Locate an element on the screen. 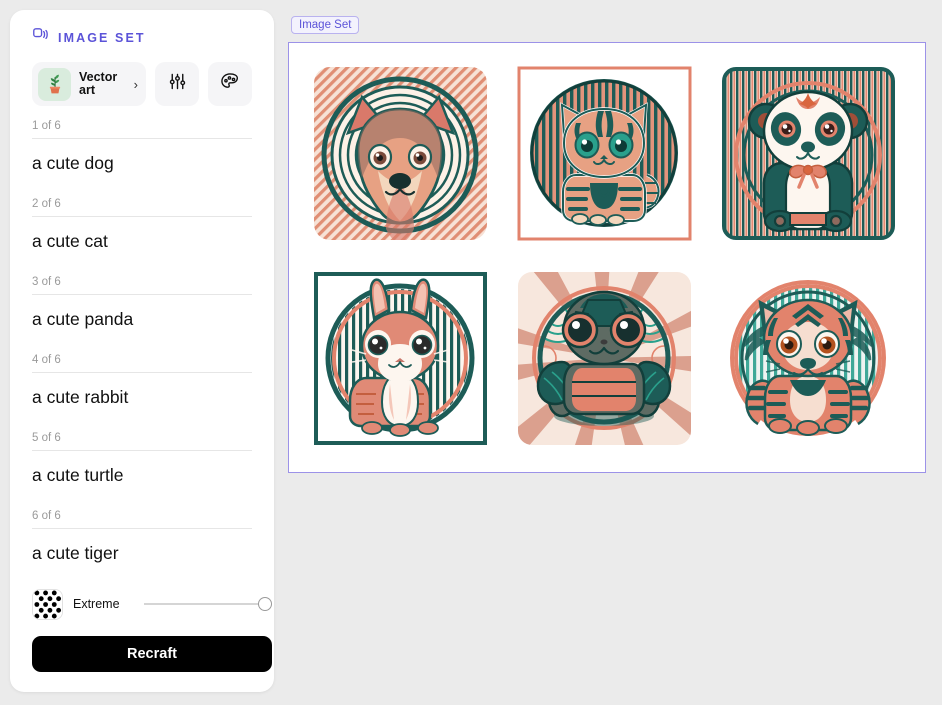  slider-thumb is located at coordinates (265, 604).